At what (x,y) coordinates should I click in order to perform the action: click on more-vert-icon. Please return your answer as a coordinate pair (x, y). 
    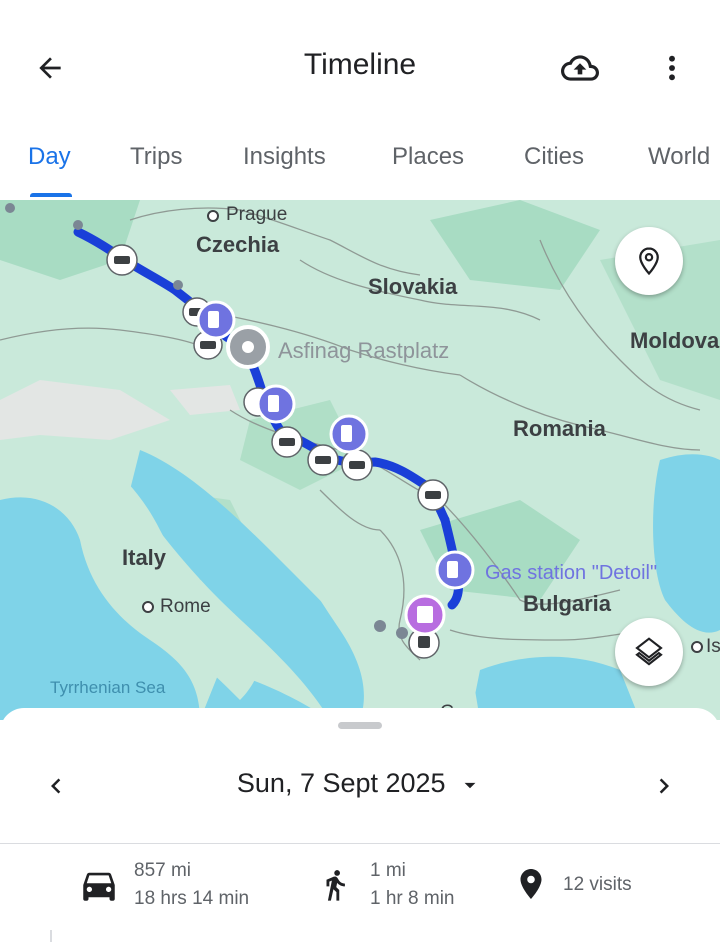
    Looking at the image, I should click on (672, 68).